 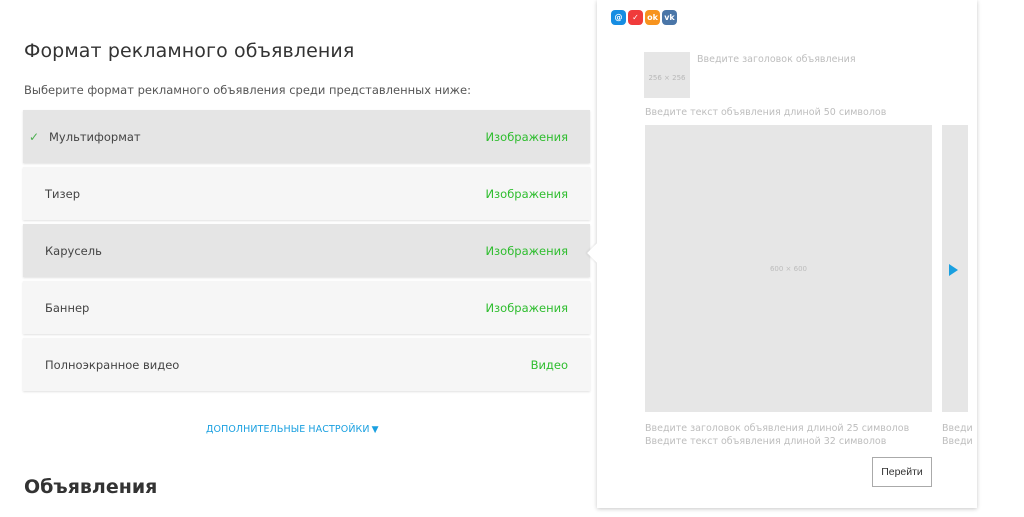 What do you see at coordinates (34, 136) in the screenshot?
I see `check-icon: ✓` at bounding box center [34, 136].